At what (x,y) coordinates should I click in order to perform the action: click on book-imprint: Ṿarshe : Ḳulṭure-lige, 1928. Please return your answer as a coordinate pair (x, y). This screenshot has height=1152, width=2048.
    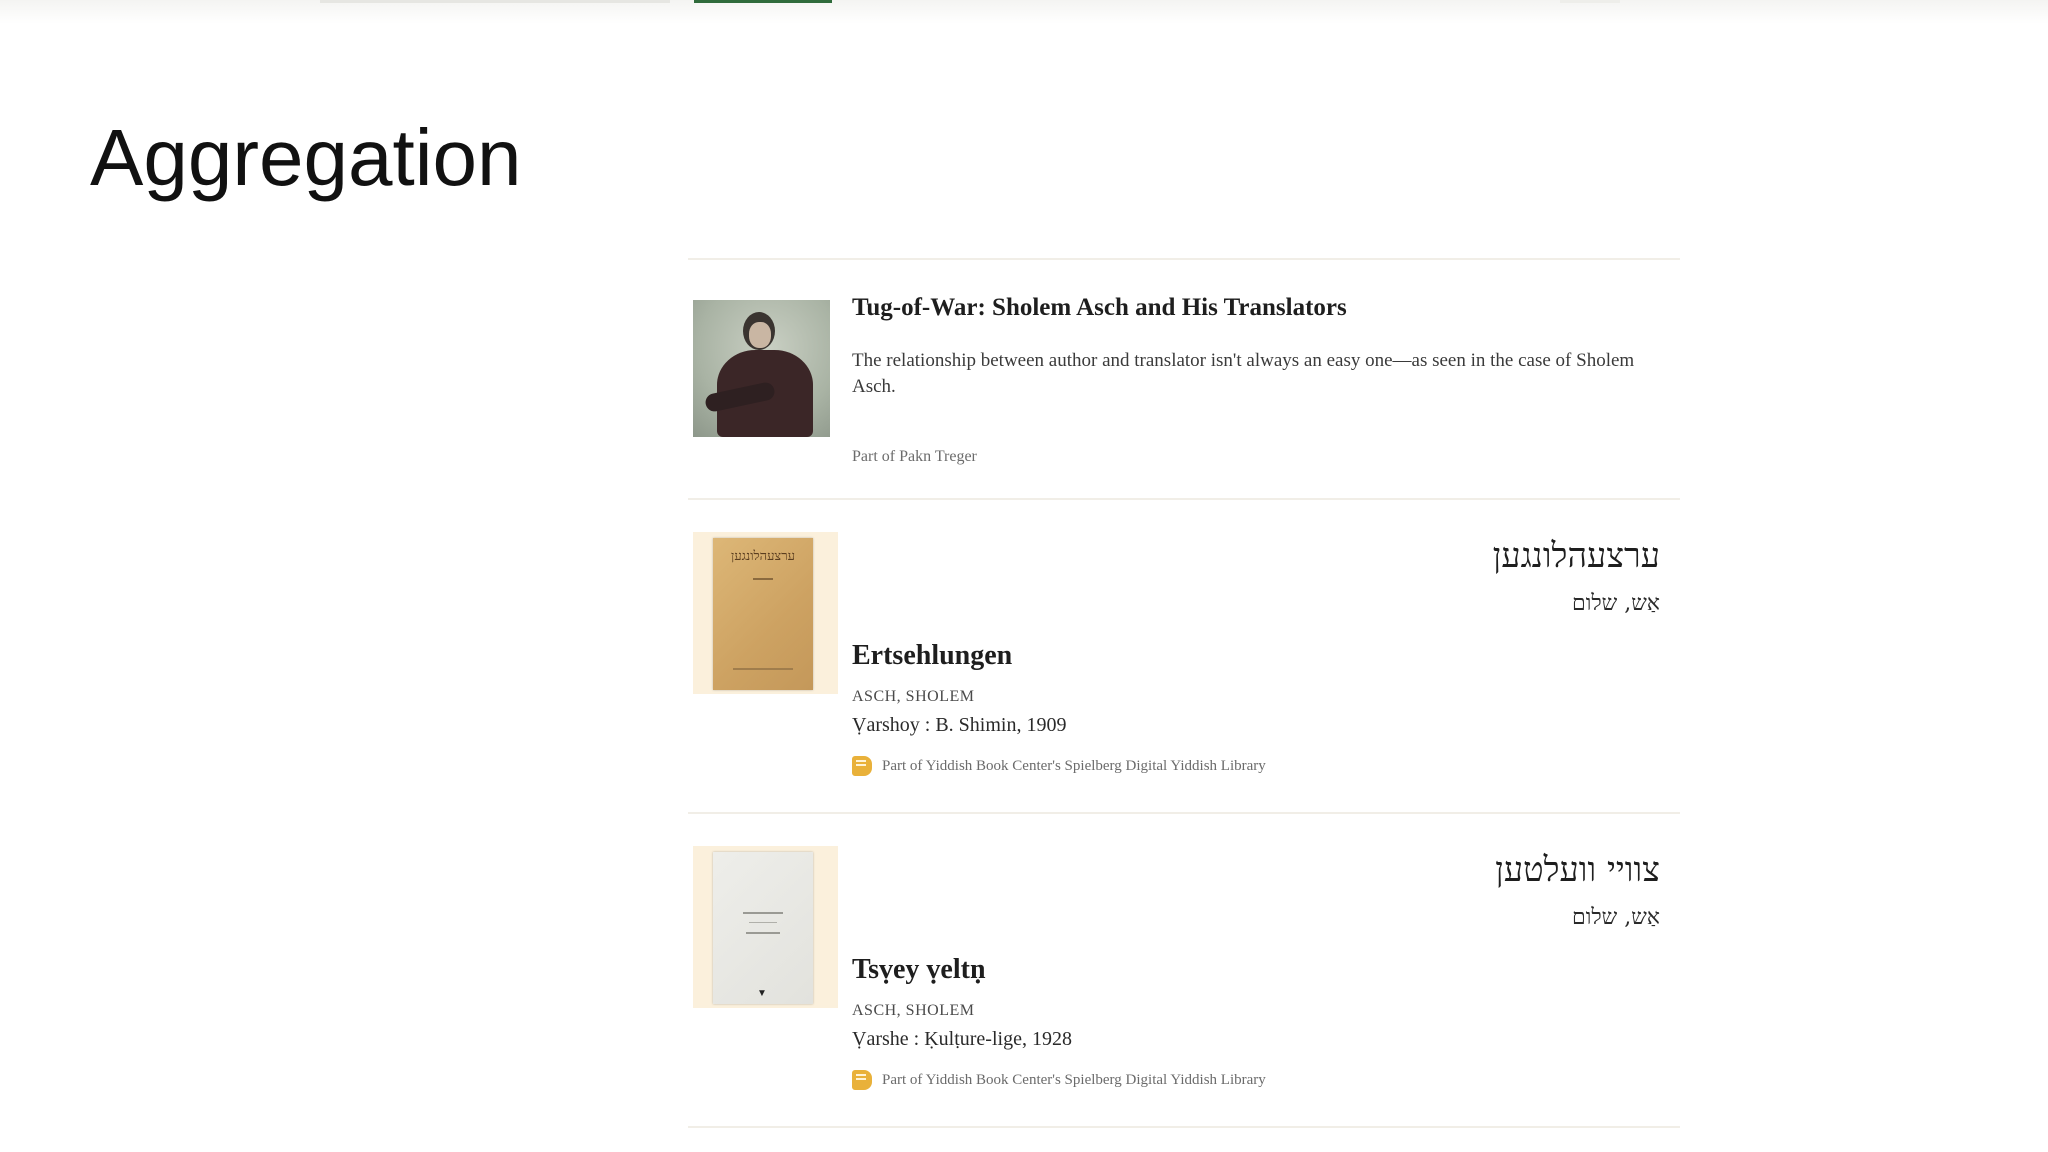
    Looking at the image, I should click on (962, 1039).